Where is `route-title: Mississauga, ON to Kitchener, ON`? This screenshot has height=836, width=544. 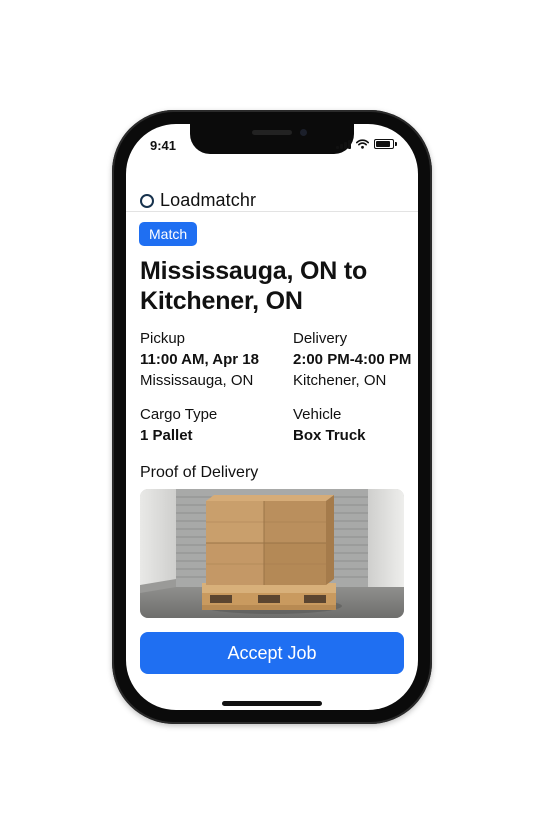
route-title: Mississauga, ON to Kitchener, ON is located at coordinates (254, 286).